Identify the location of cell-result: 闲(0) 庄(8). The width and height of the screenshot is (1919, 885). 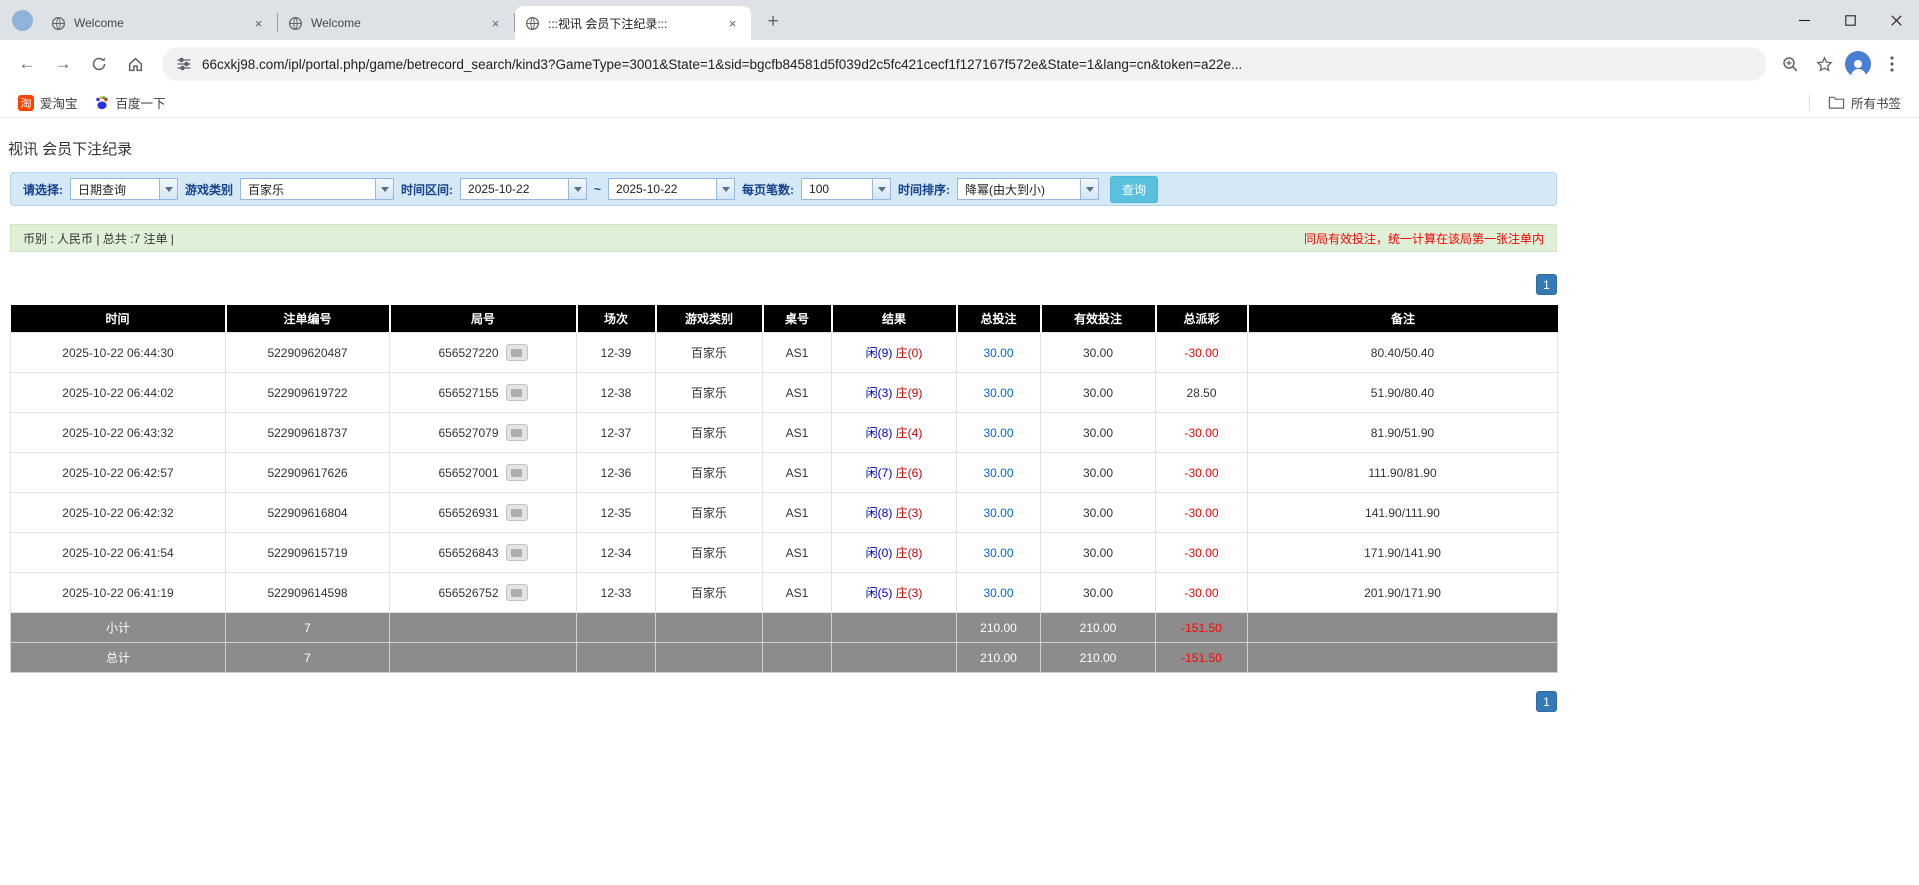
(894, 552).